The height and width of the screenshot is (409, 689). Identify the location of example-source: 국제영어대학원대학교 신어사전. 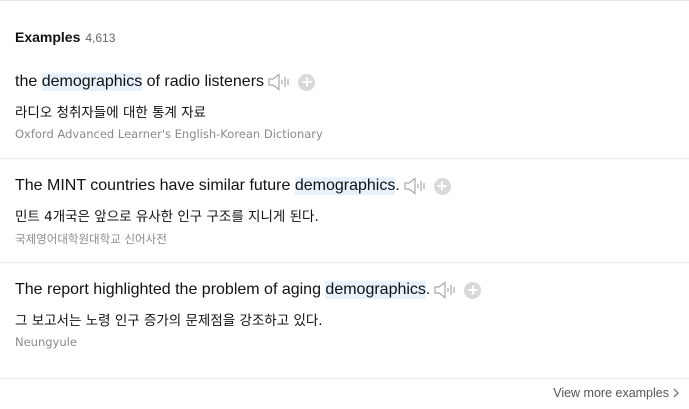
(91, 239).